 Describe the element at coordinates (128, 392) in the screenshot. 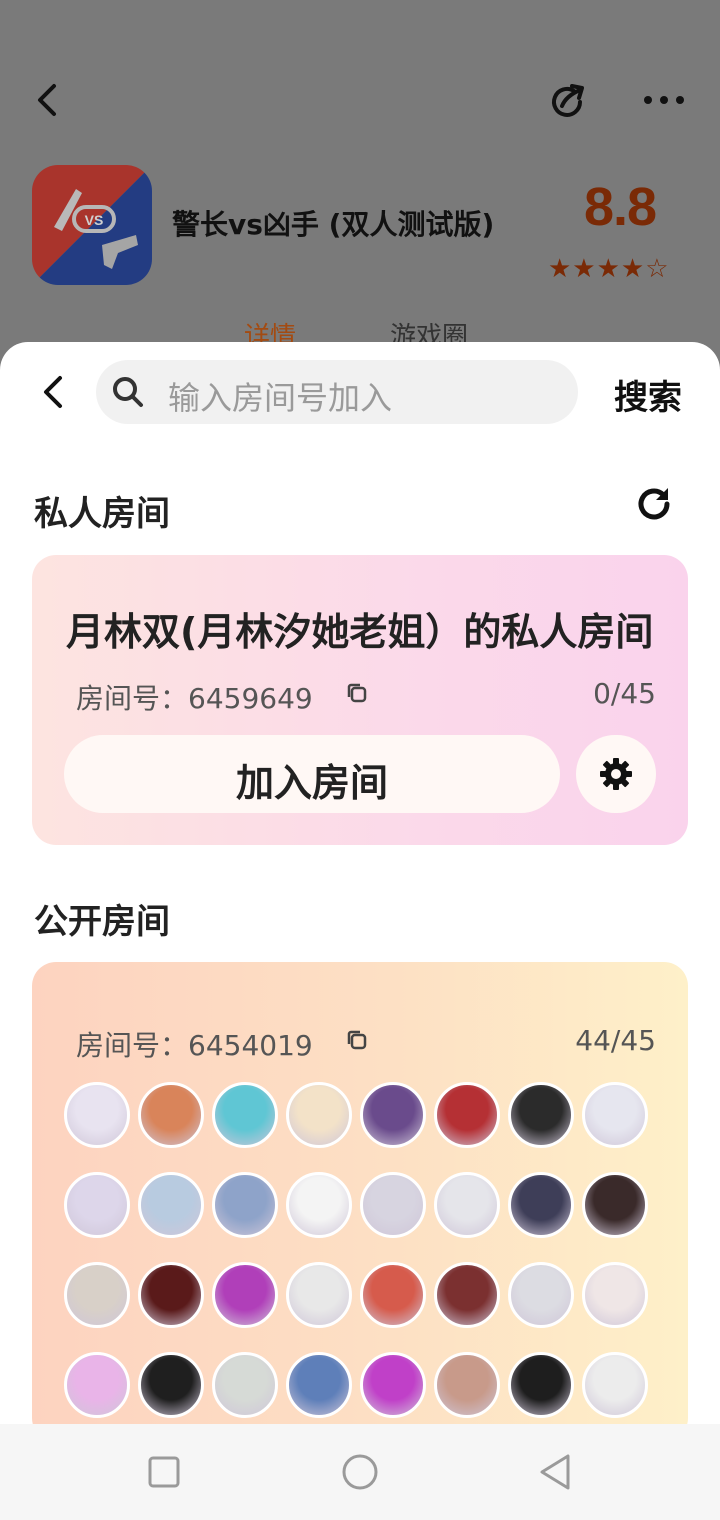

I see `search-icon` at that location.